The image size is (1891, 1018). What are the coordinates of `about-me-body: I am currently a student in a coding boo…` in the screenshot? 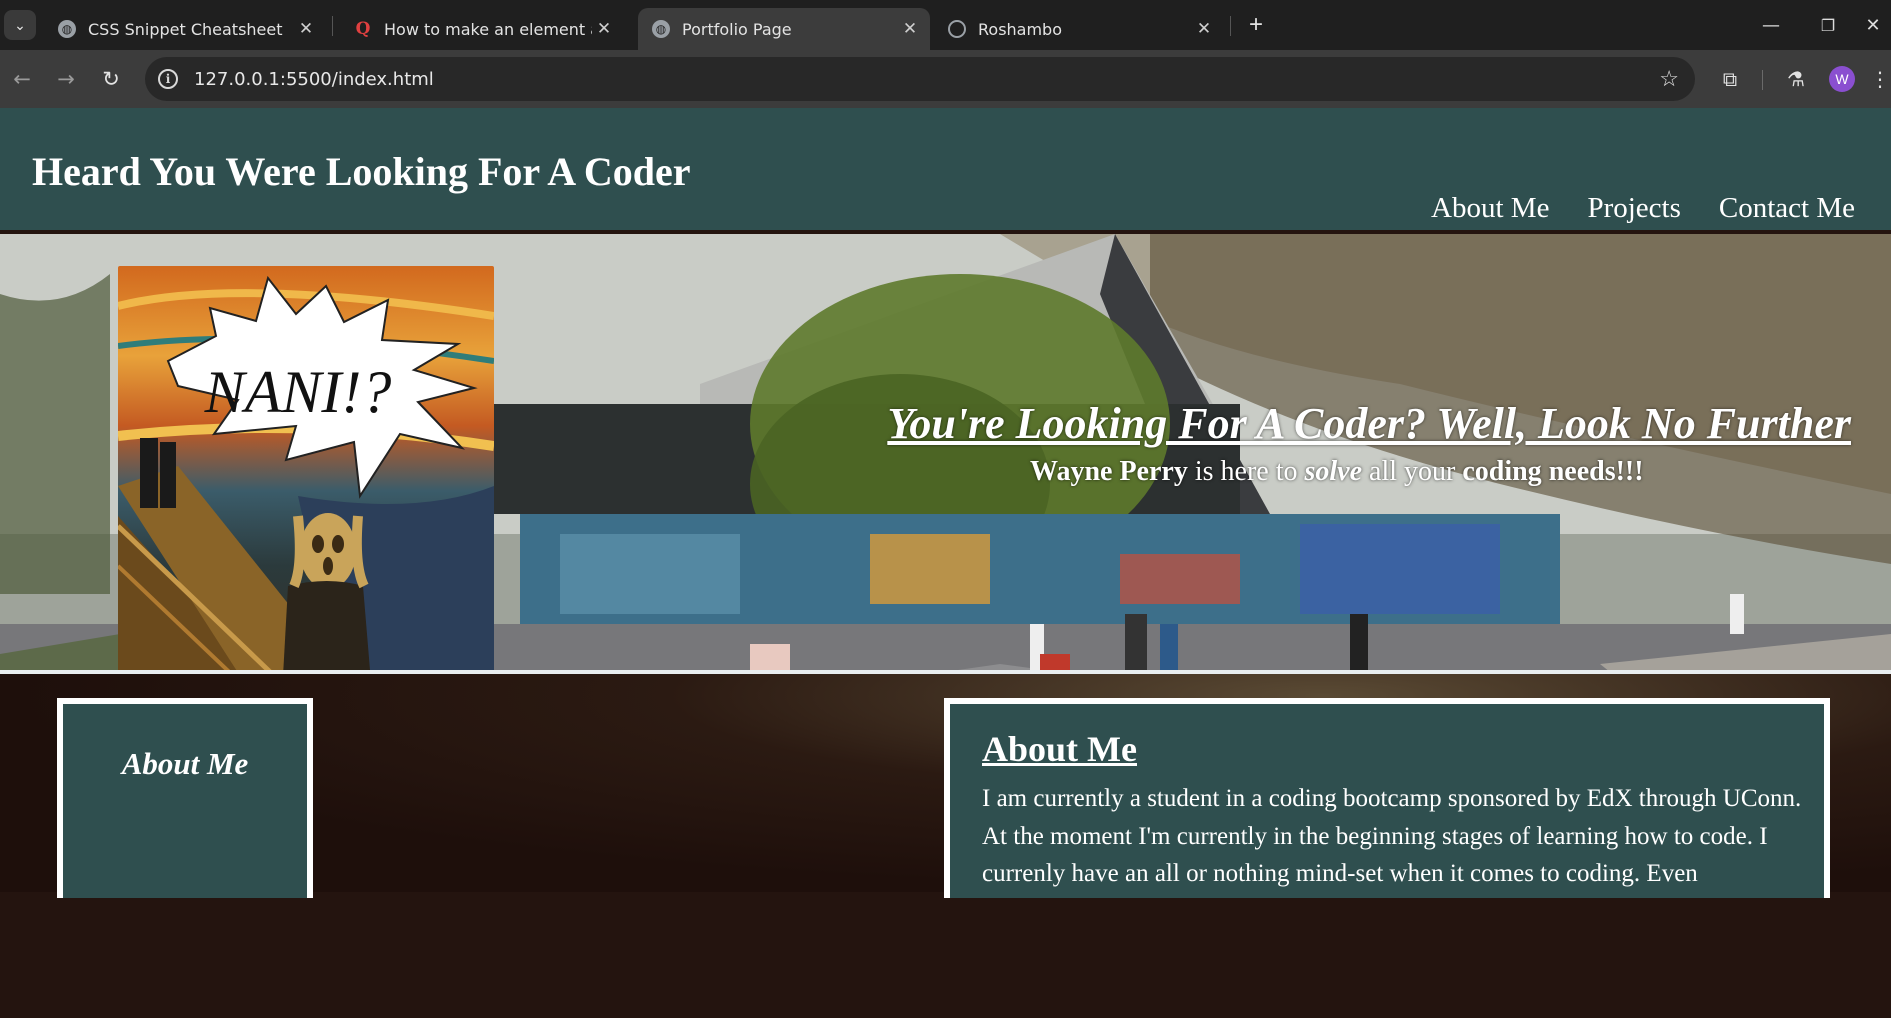 It's located at (1392, 836).